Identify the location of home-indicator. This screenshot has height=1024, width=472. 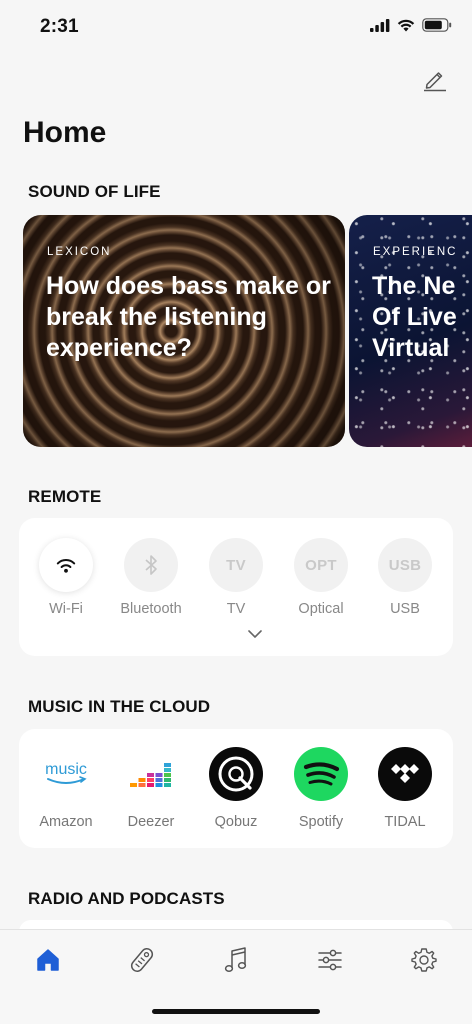
(236, 1011).